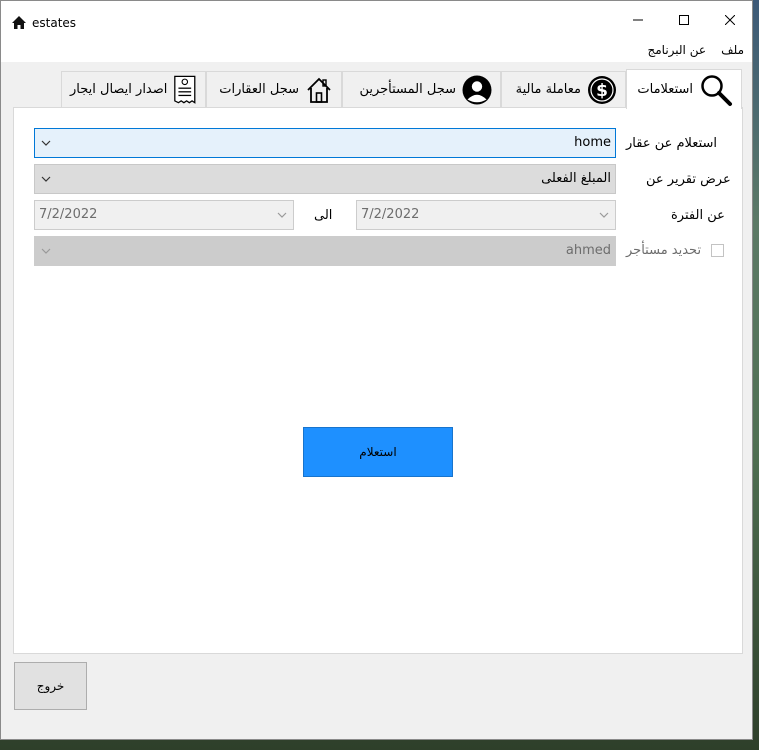 The width and height of the screenshot is (759, 750). Describe the element at coordinates (376, 20) in the screenshot. I see `title-bar: estates` at that location.